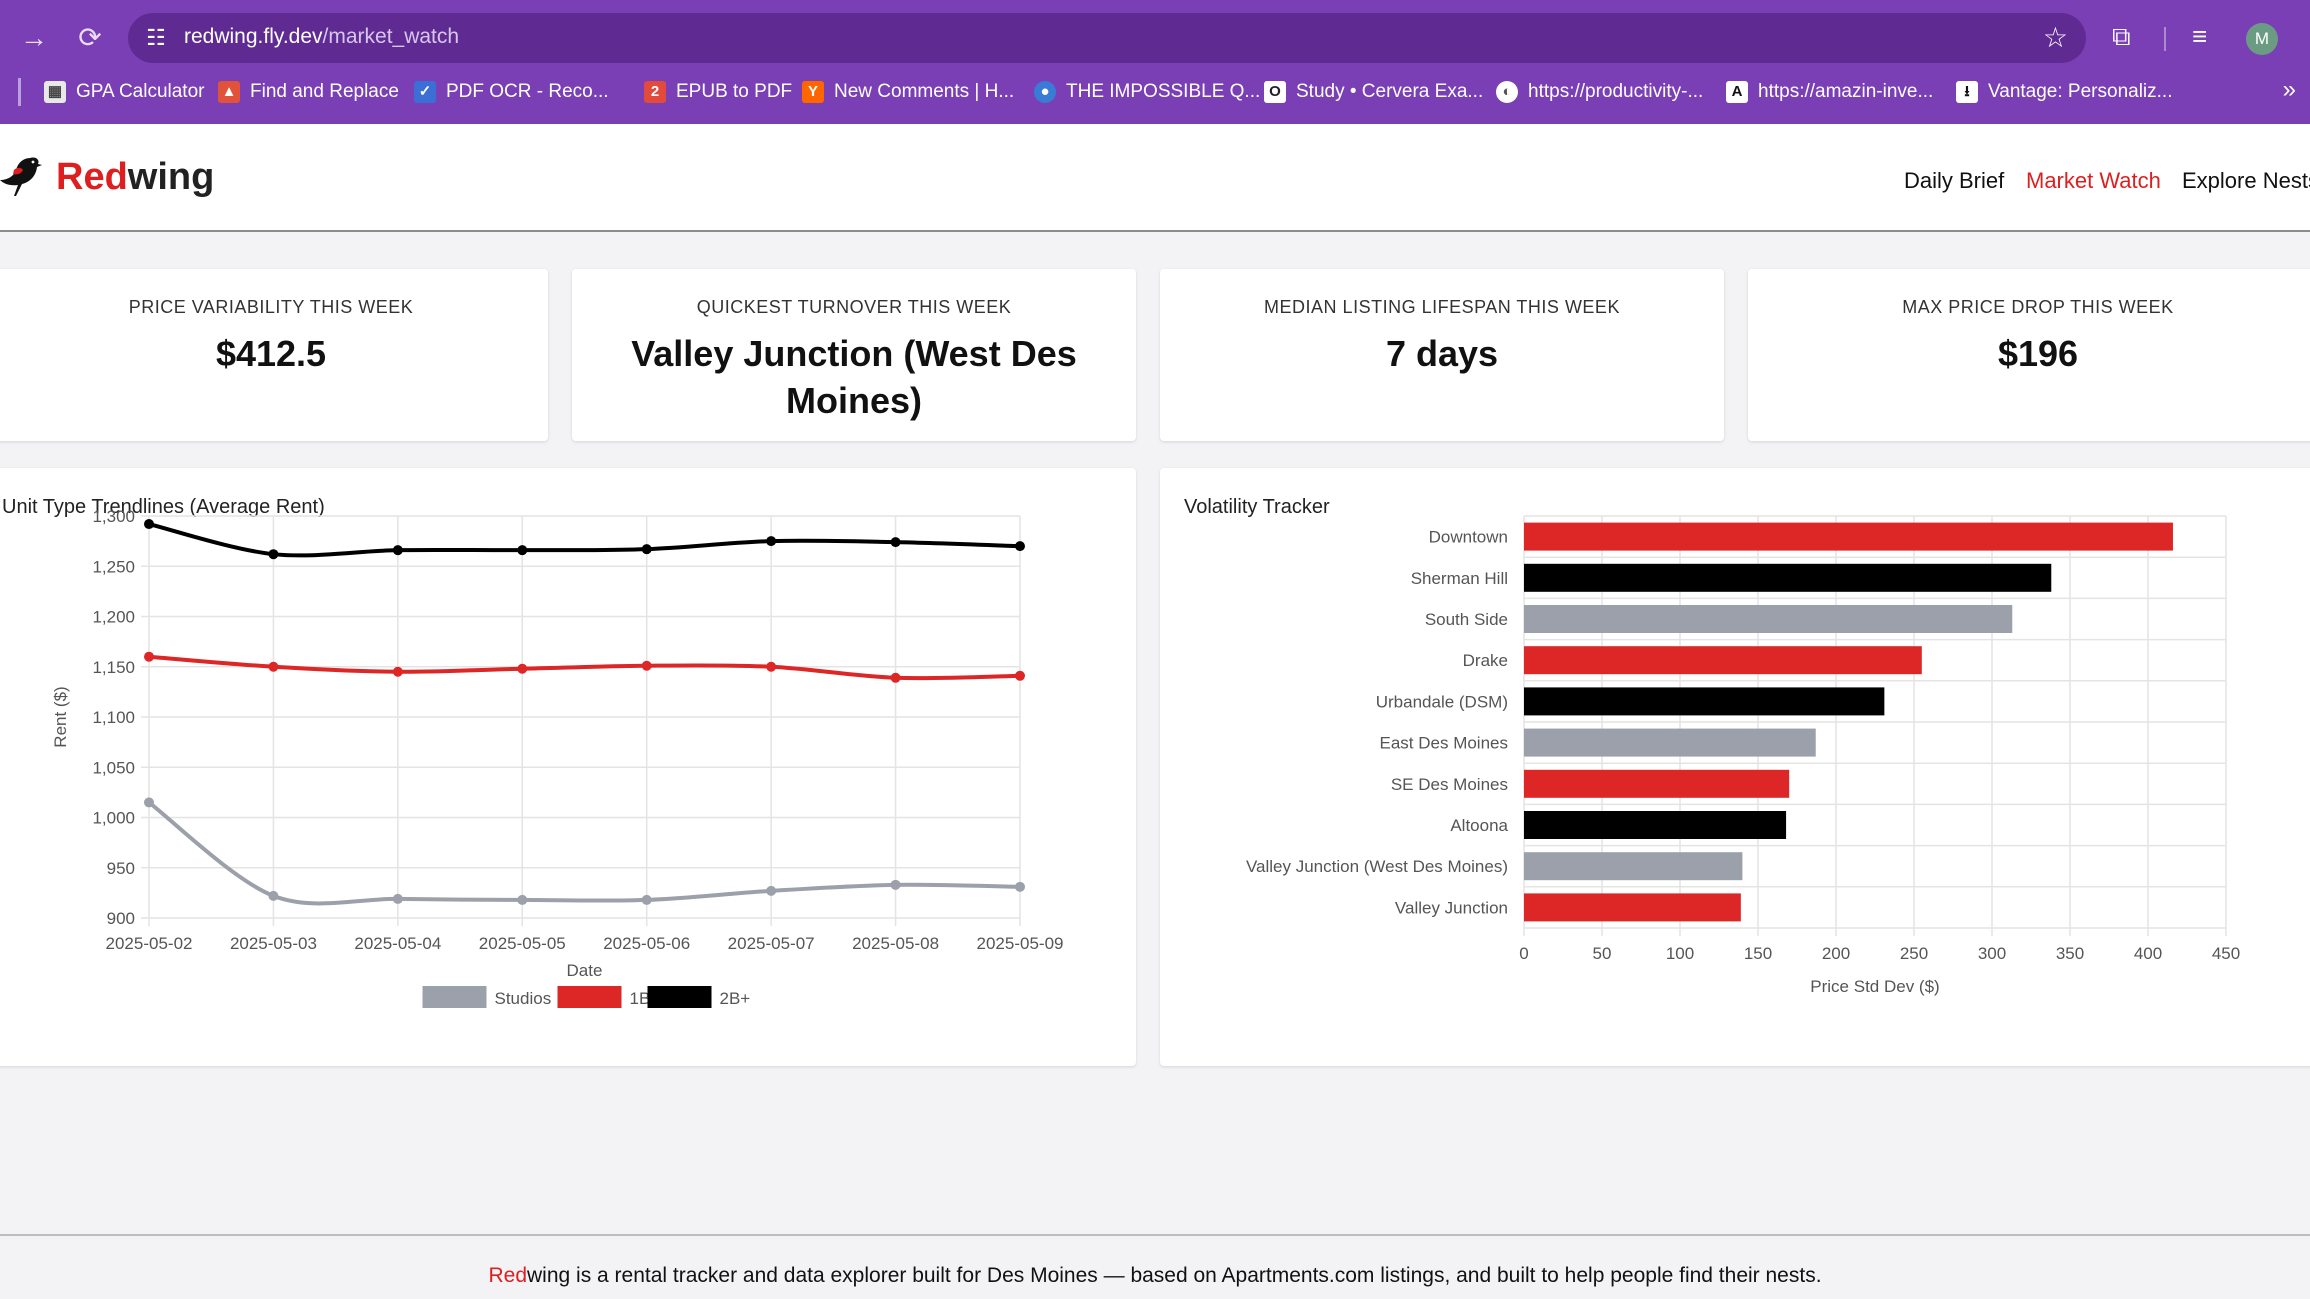 Image resolution: width=2310 pixels, height=1299 pixels. I want to click on a-icon: A, so click(1737, 92).